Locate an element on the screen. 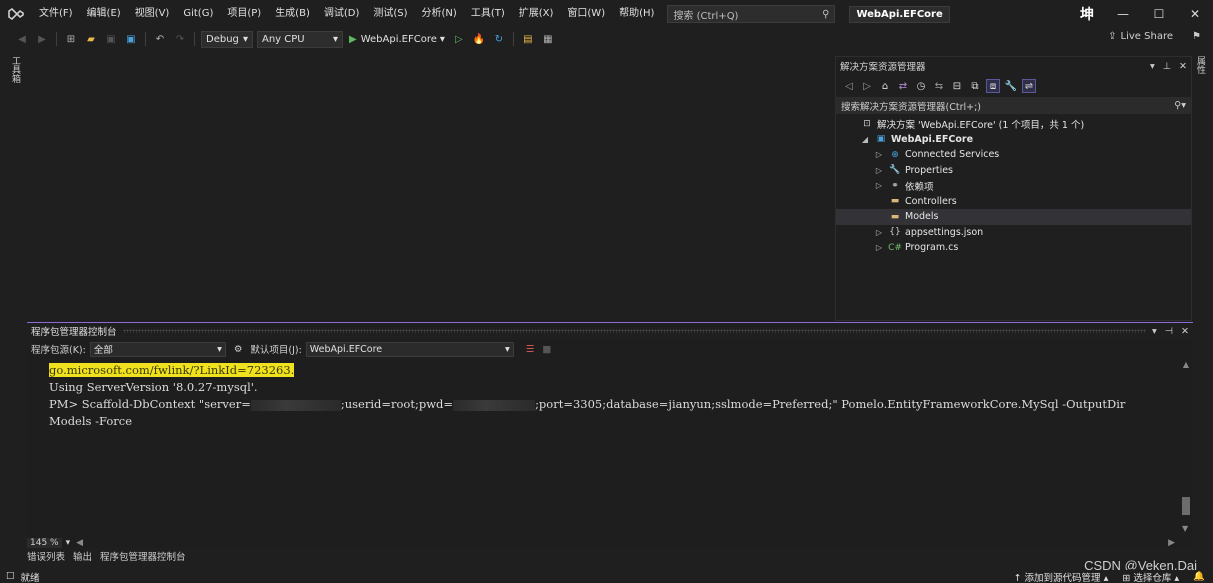  menu-file: 文件(F) is located at coordinates (56, 14).